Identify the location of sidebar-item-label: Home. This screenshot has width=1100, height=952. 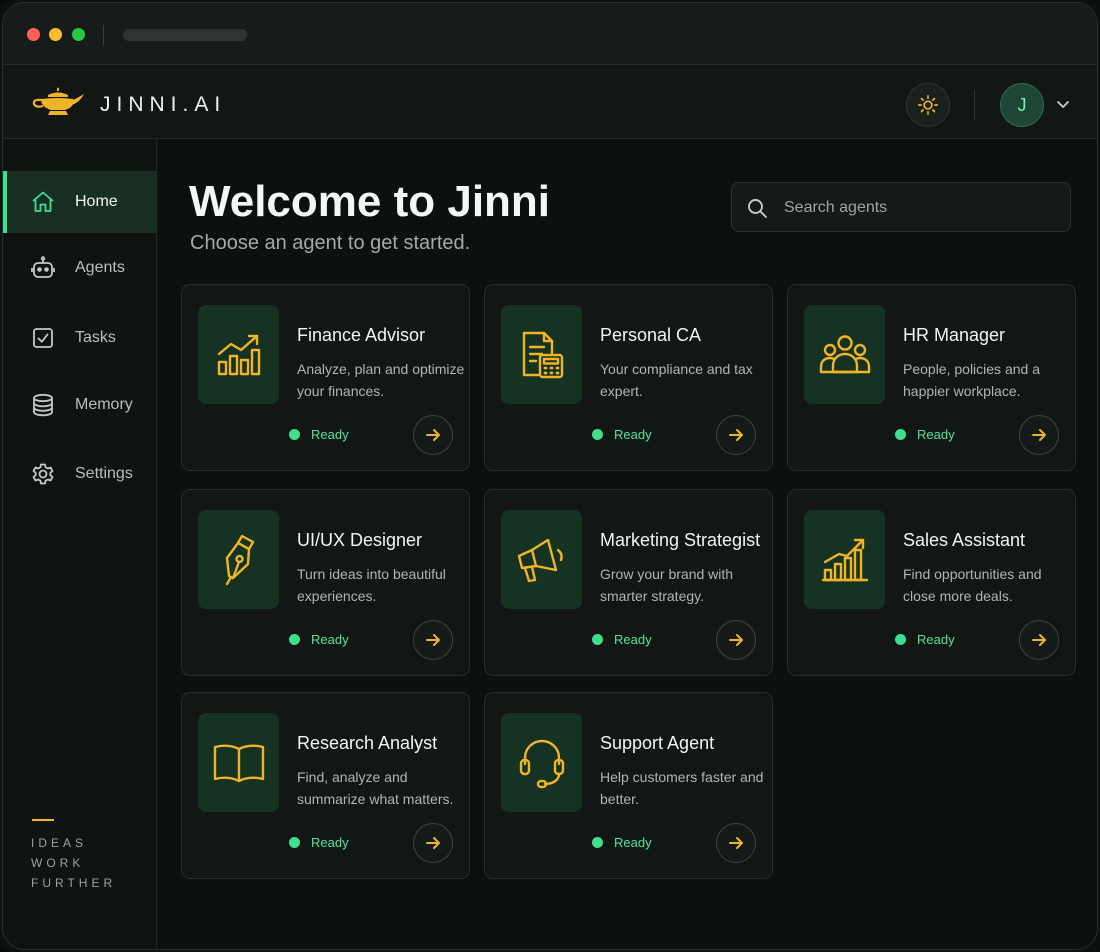
(96, 201).